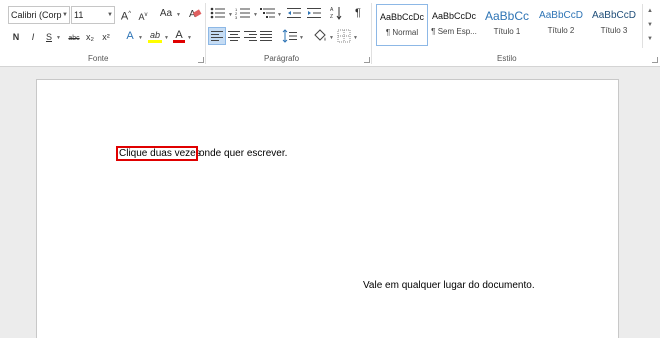 The width and height of the screenshot is (660, 338). I want to click on style-name: Título 3, so click(614, 30).